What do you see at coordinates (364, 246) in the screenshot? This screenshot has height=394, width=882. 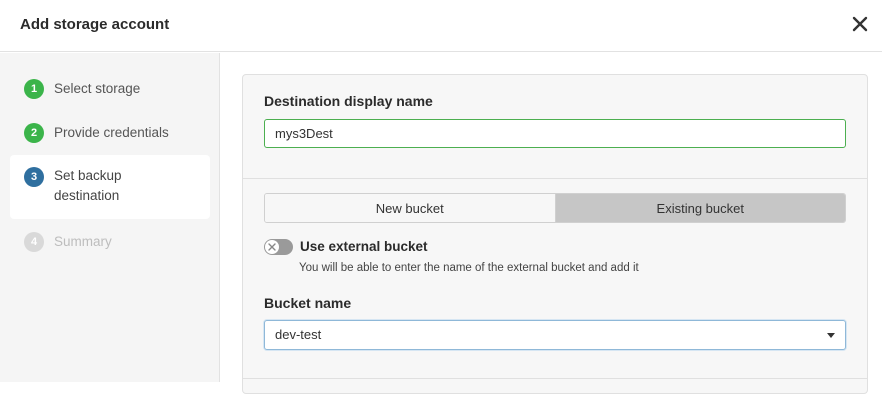 I see `external-bucket-label: Use external bucket` at bounding box center [364, 246].